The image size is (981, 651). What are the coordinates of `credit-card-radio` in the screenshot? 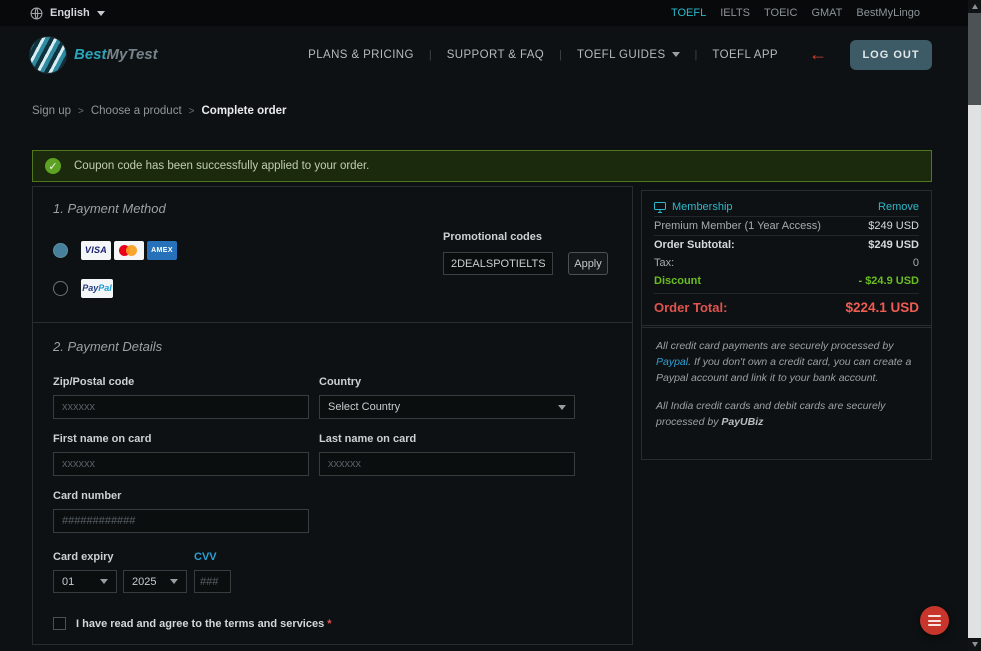 It's located at (60, 250).